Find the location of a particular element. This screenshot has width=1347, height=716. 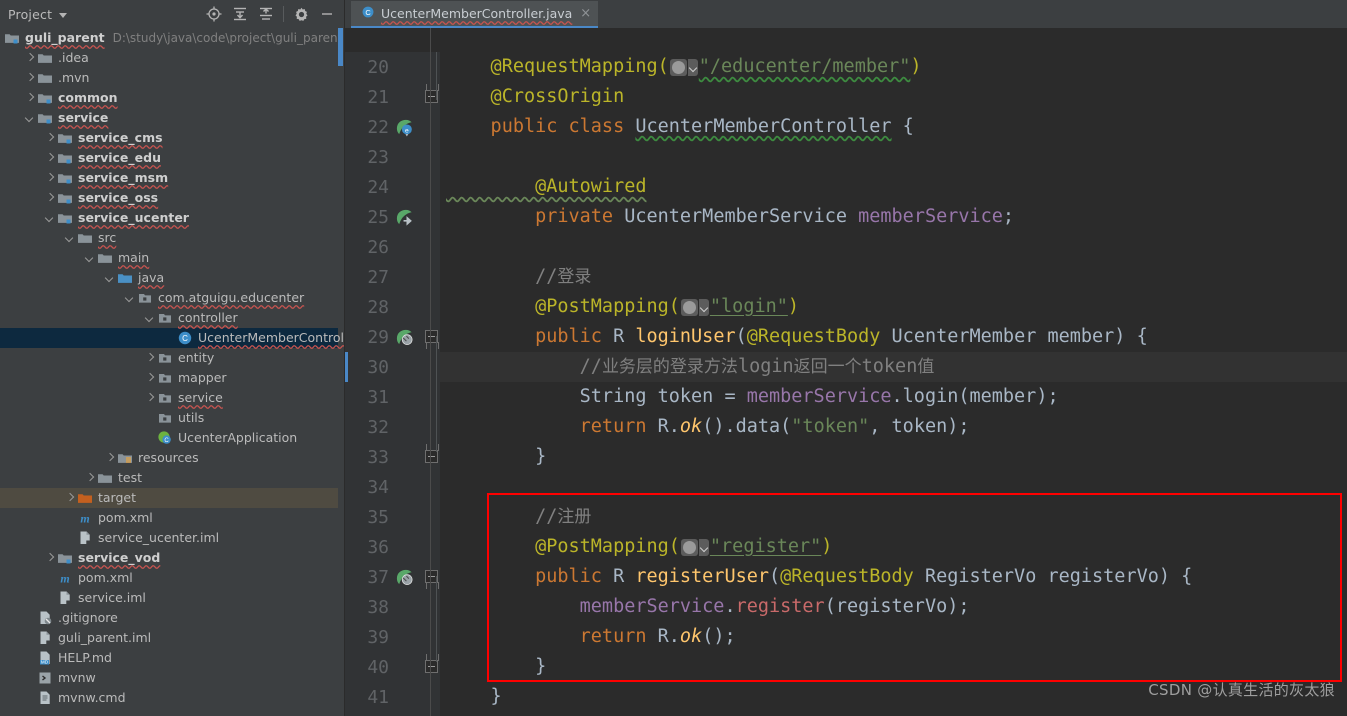

gutter: 20 is located at coordinates (392, 67).